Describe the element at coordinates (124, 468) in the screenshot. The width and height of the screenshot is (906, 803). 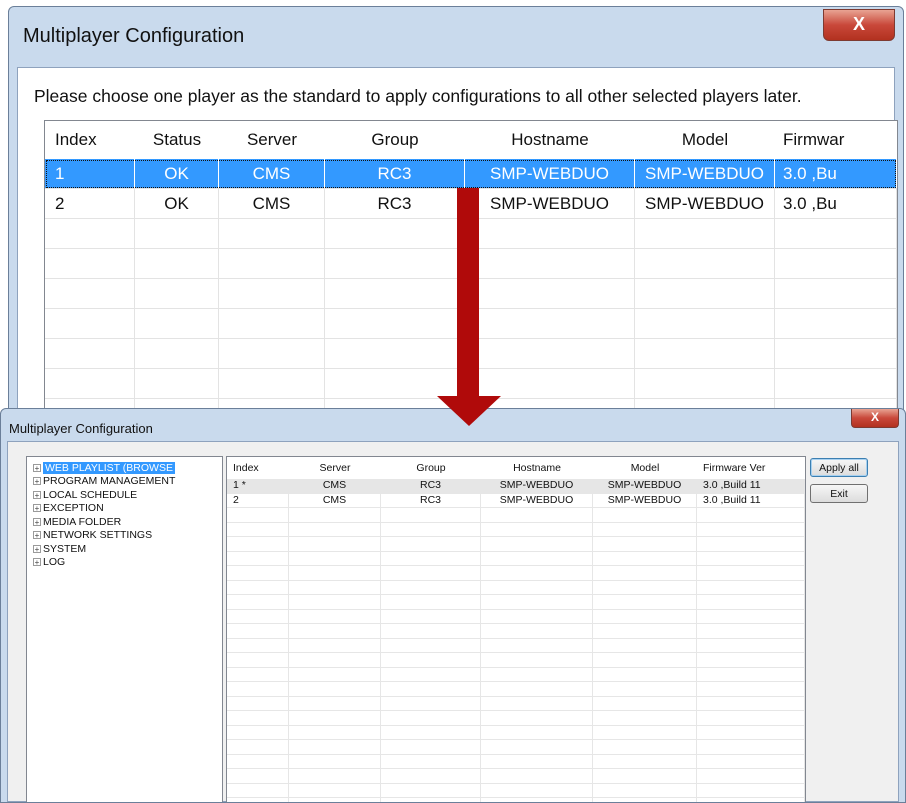
I see `tree-item-web-playlist: + WEB PLAYLIST (BROWSE` at that location.